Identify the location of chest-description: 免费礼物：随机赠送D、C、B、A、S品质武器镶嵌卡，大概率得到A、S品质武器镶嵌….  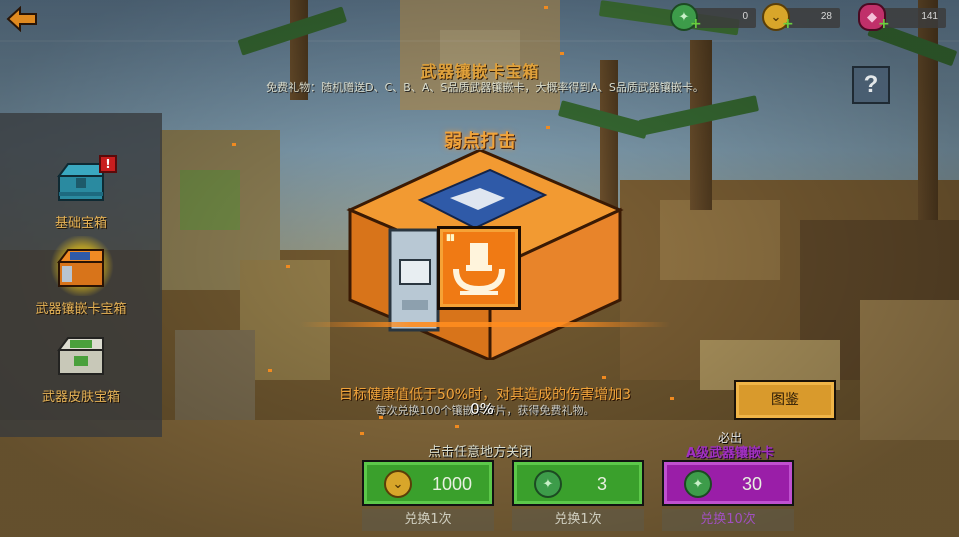
(485, 87).